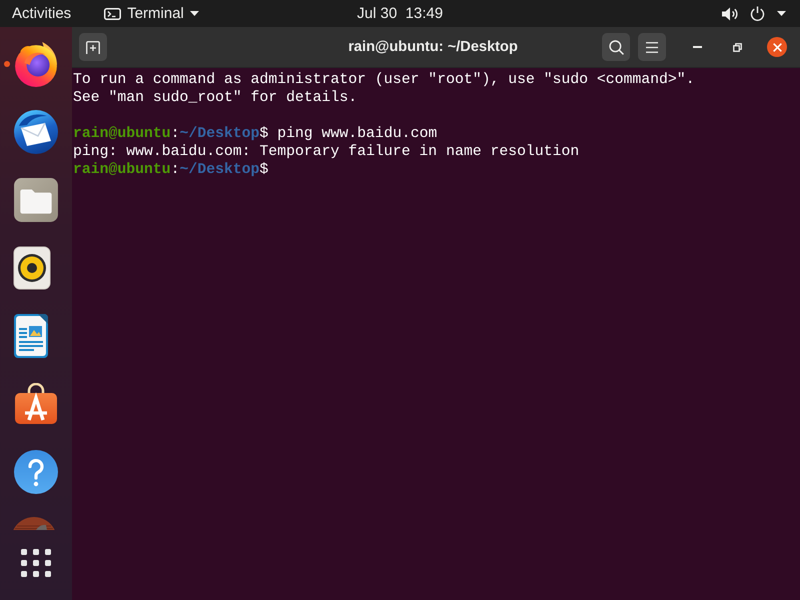 Image resolution: width=800 pixels, height=600 pixels. I want to click on terminal-line: rain@ubuntu:~/Desktop$, so click(170, 170).